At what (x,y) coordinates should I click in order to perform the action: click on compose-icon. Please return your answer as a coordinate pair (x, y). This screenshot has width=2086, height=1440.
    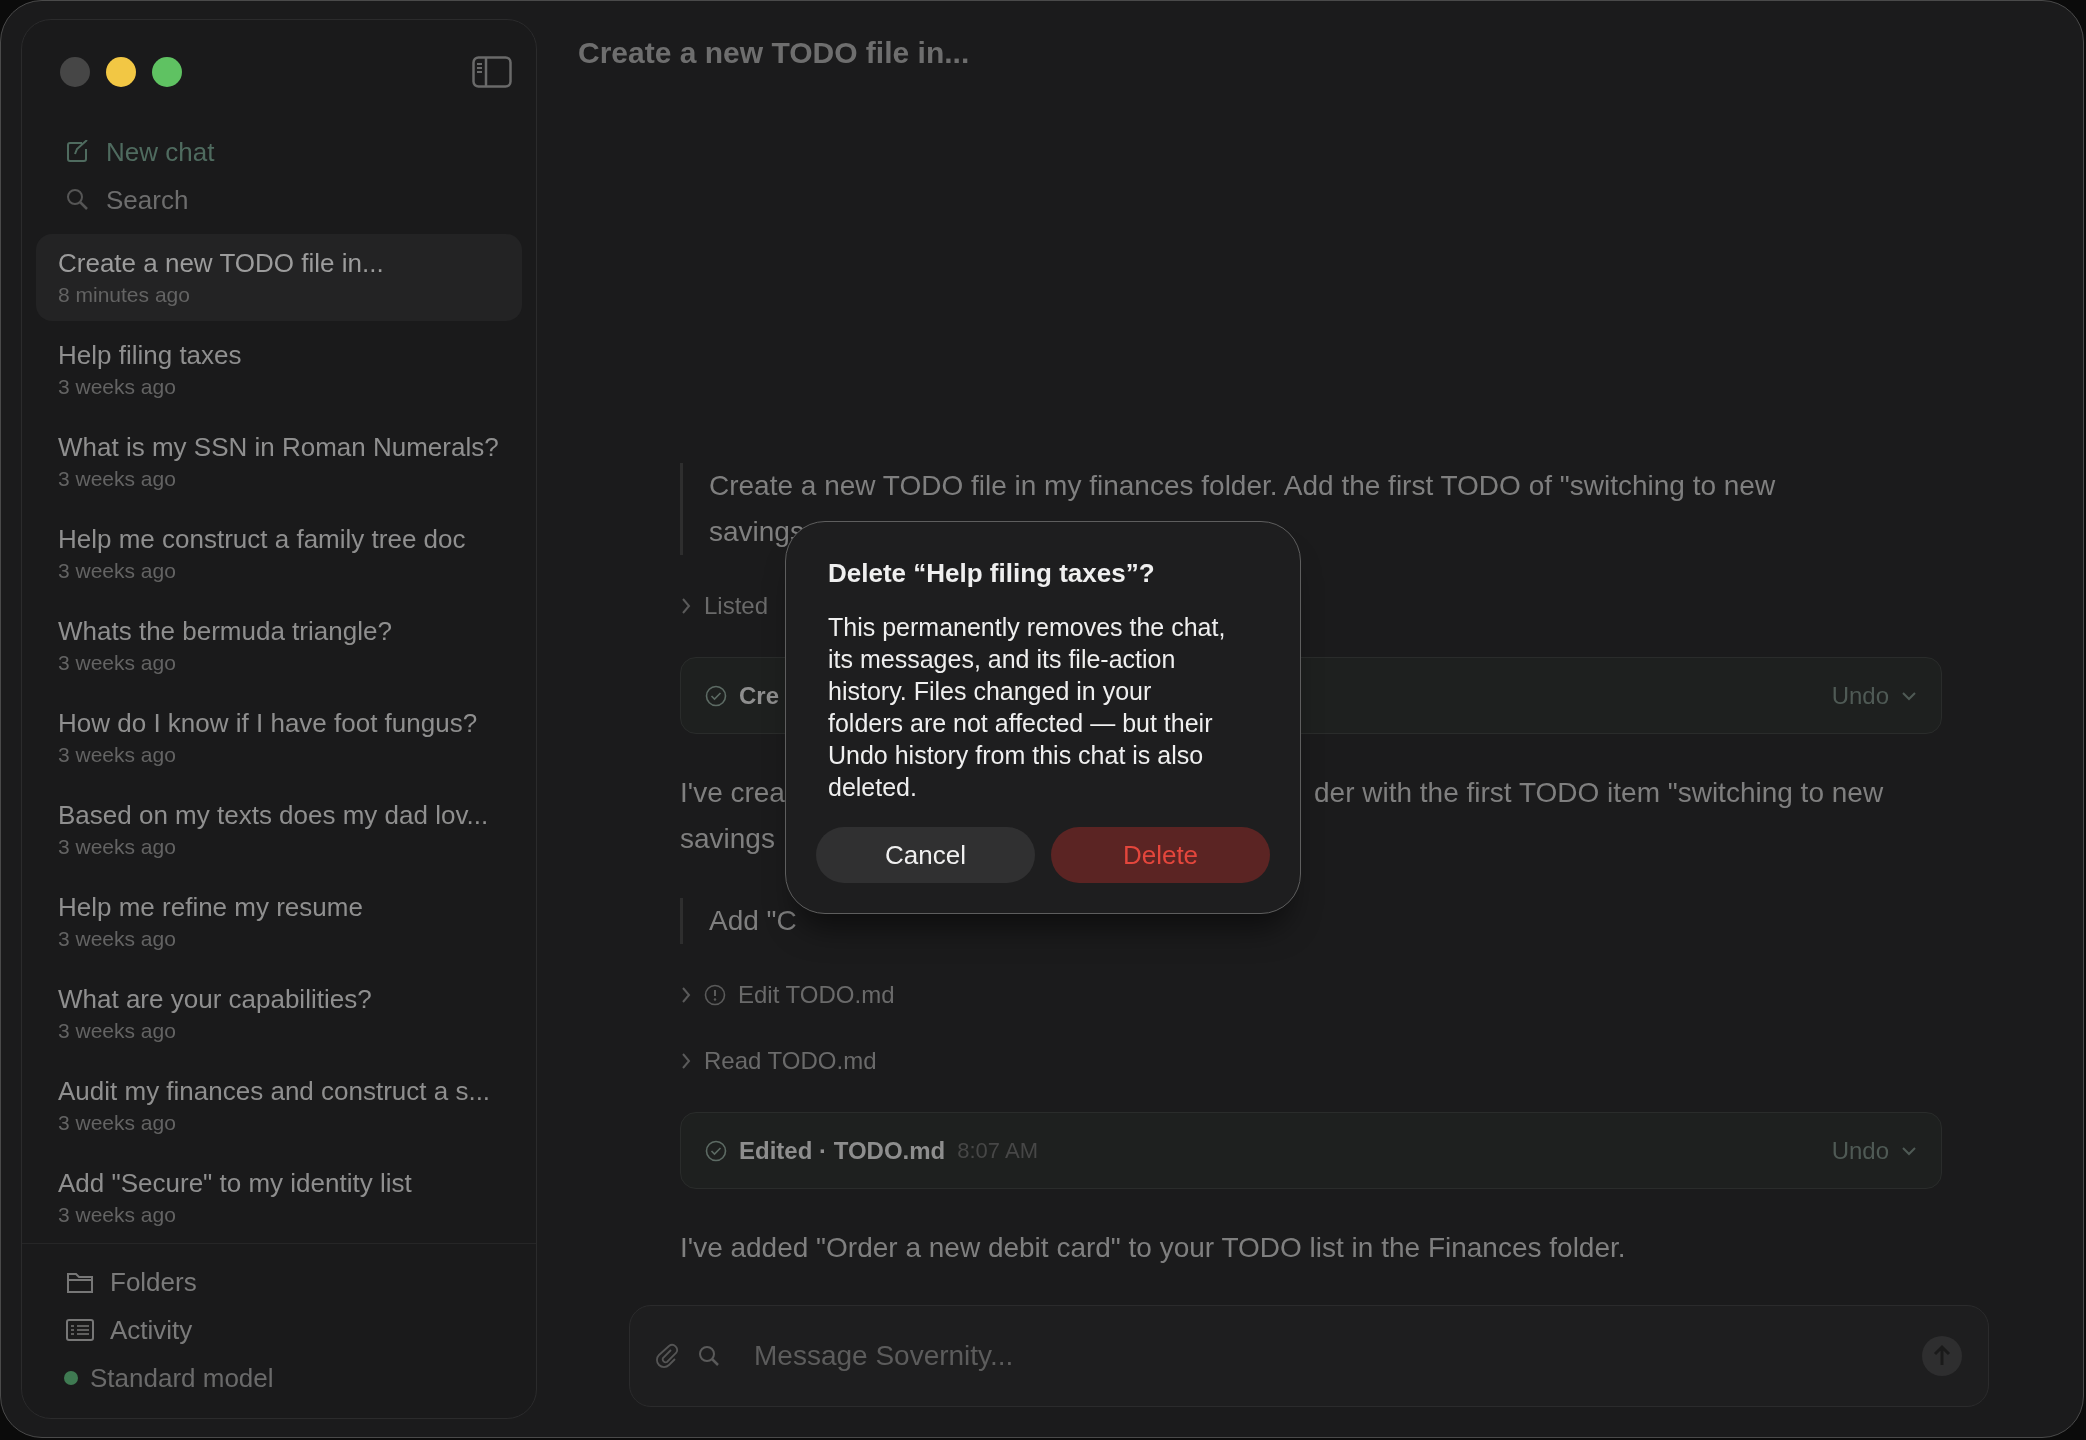
    Looking at the image, I should click on (78, 152).